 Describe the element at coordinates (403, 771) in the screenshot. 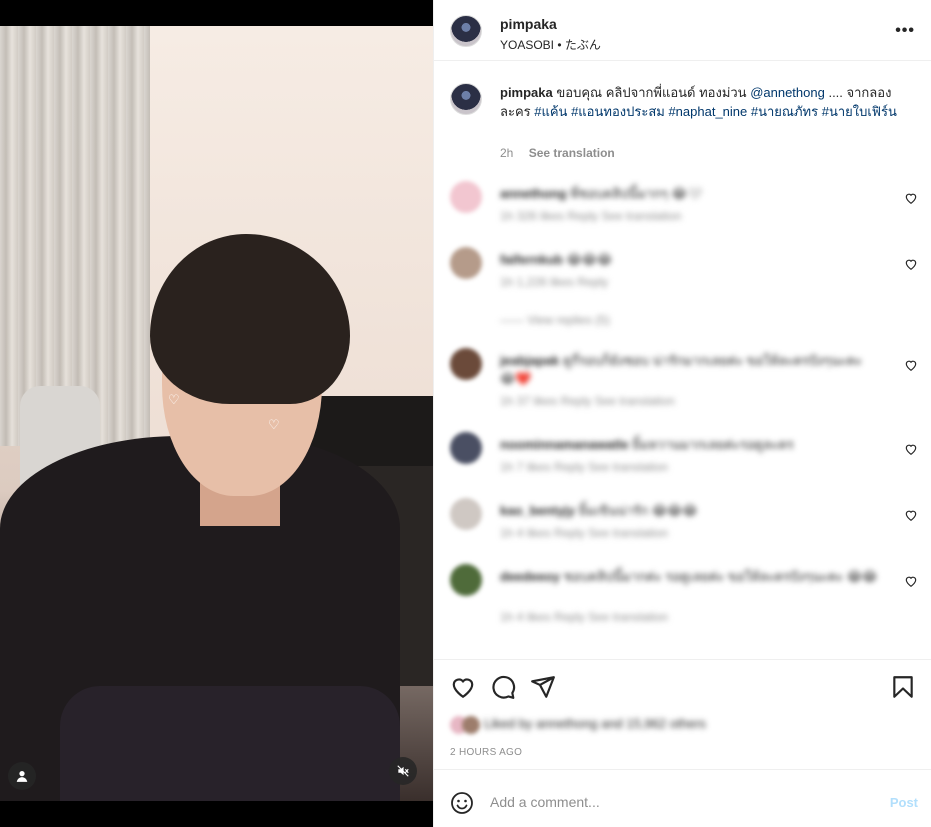

I see `muted-audio-icon` at that location.